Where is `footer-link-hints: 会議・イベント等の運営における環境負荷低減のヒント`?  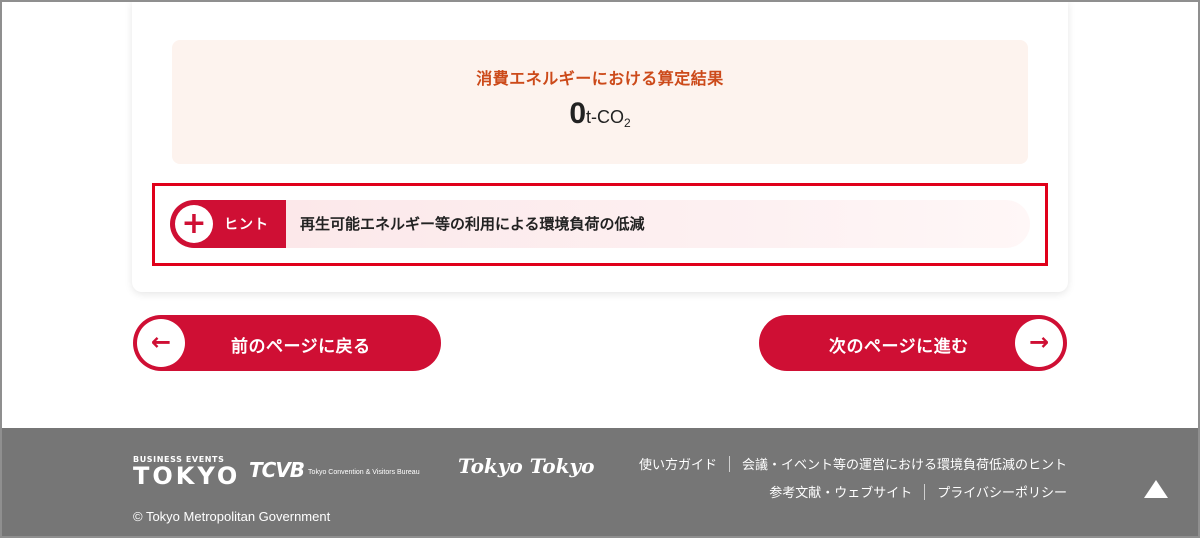
footer-link-hints: 会議・イベント等の運営における環境負荷低減のヒント is located at coordinates (904, 465).